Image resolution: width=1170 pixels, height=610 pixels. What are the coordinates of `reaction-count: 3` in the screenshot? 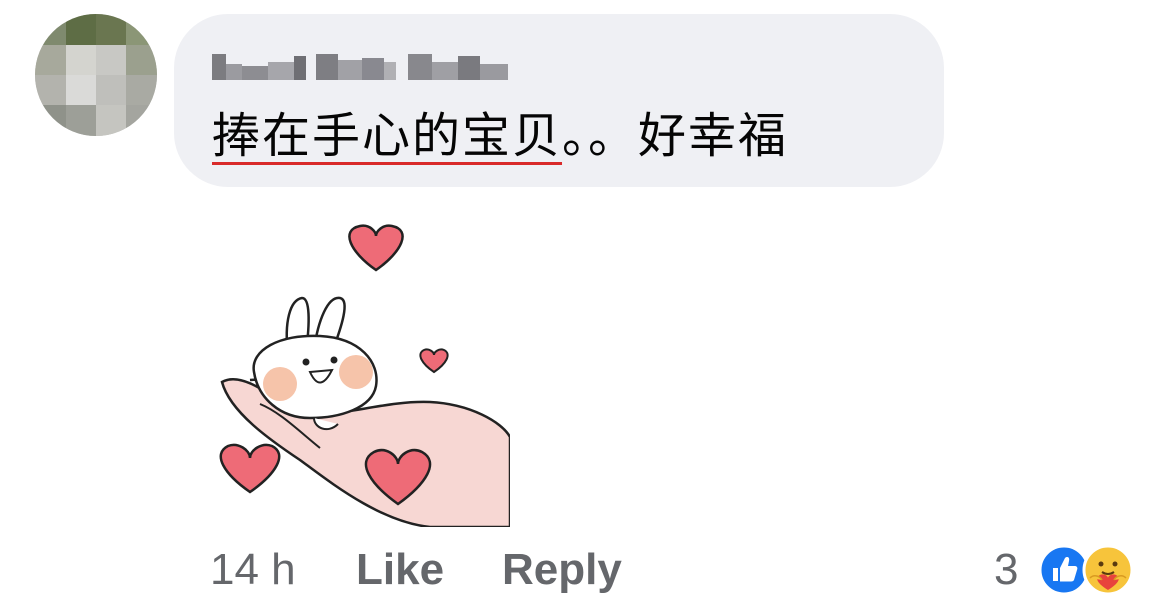 It's located at (1006, 570).